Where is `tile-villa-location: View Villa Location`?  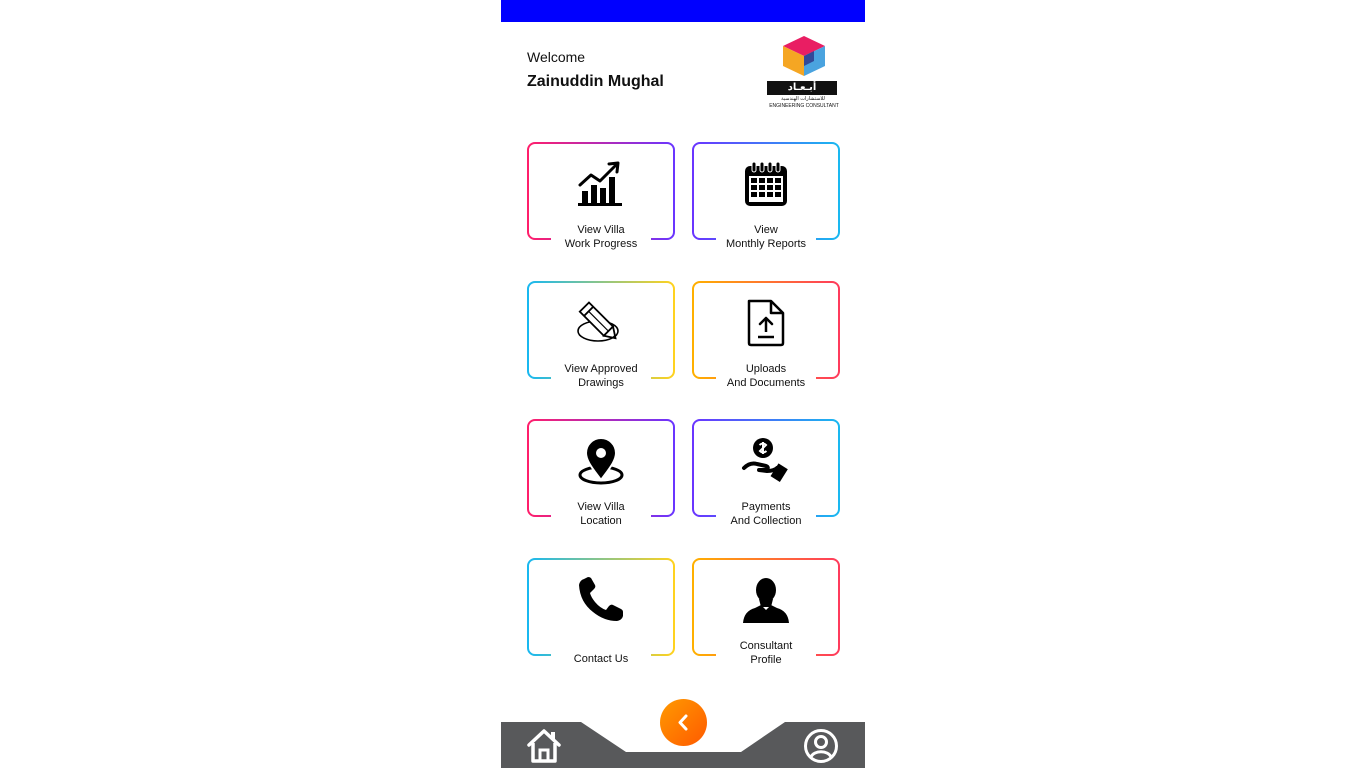 tile-villa-location: View Villa Location is located at coordinates (601, 473).